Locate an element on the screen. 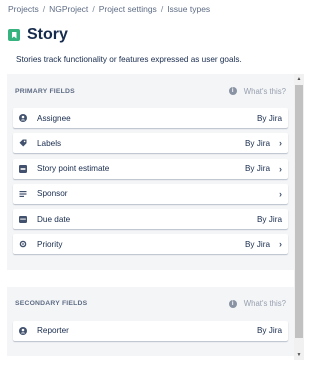 The height and width of the screenshot is (366, 320). page-header: Story is located at coordinates (38, 35).